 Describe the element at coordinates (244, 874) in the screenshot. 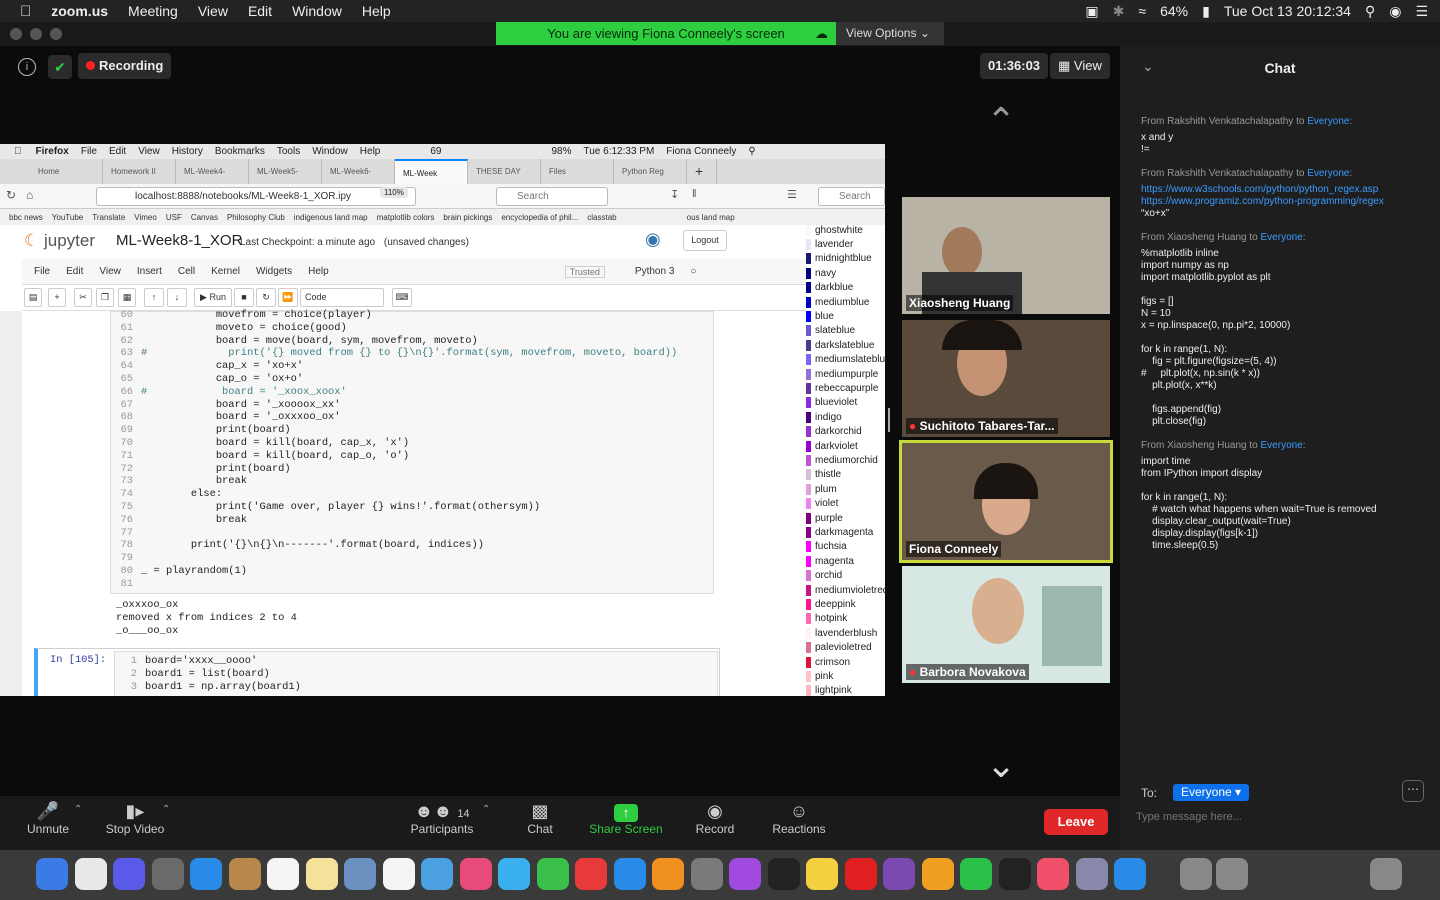

I see `contacts-icon` at that location.